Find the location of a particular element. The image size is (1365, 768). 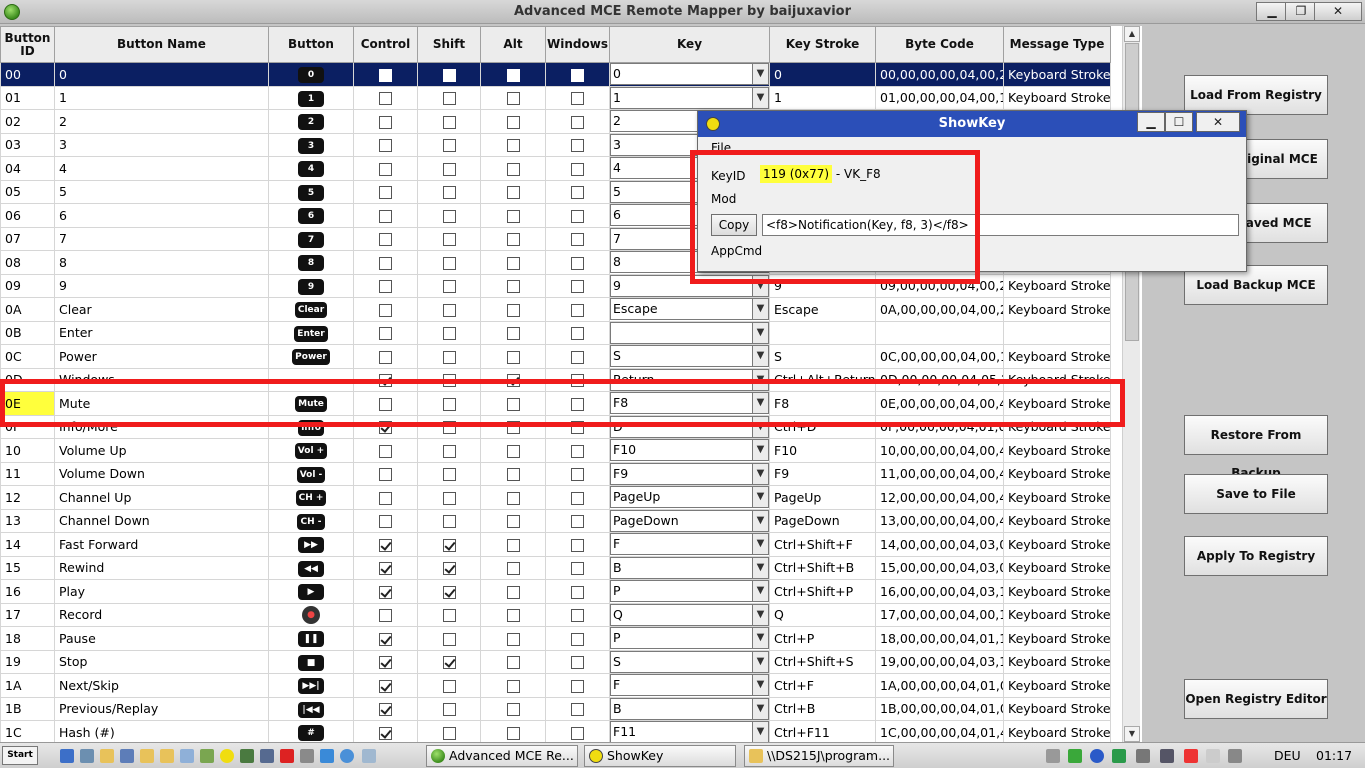

key-dropdown-value: Escape is located at coordinates (681, 309).